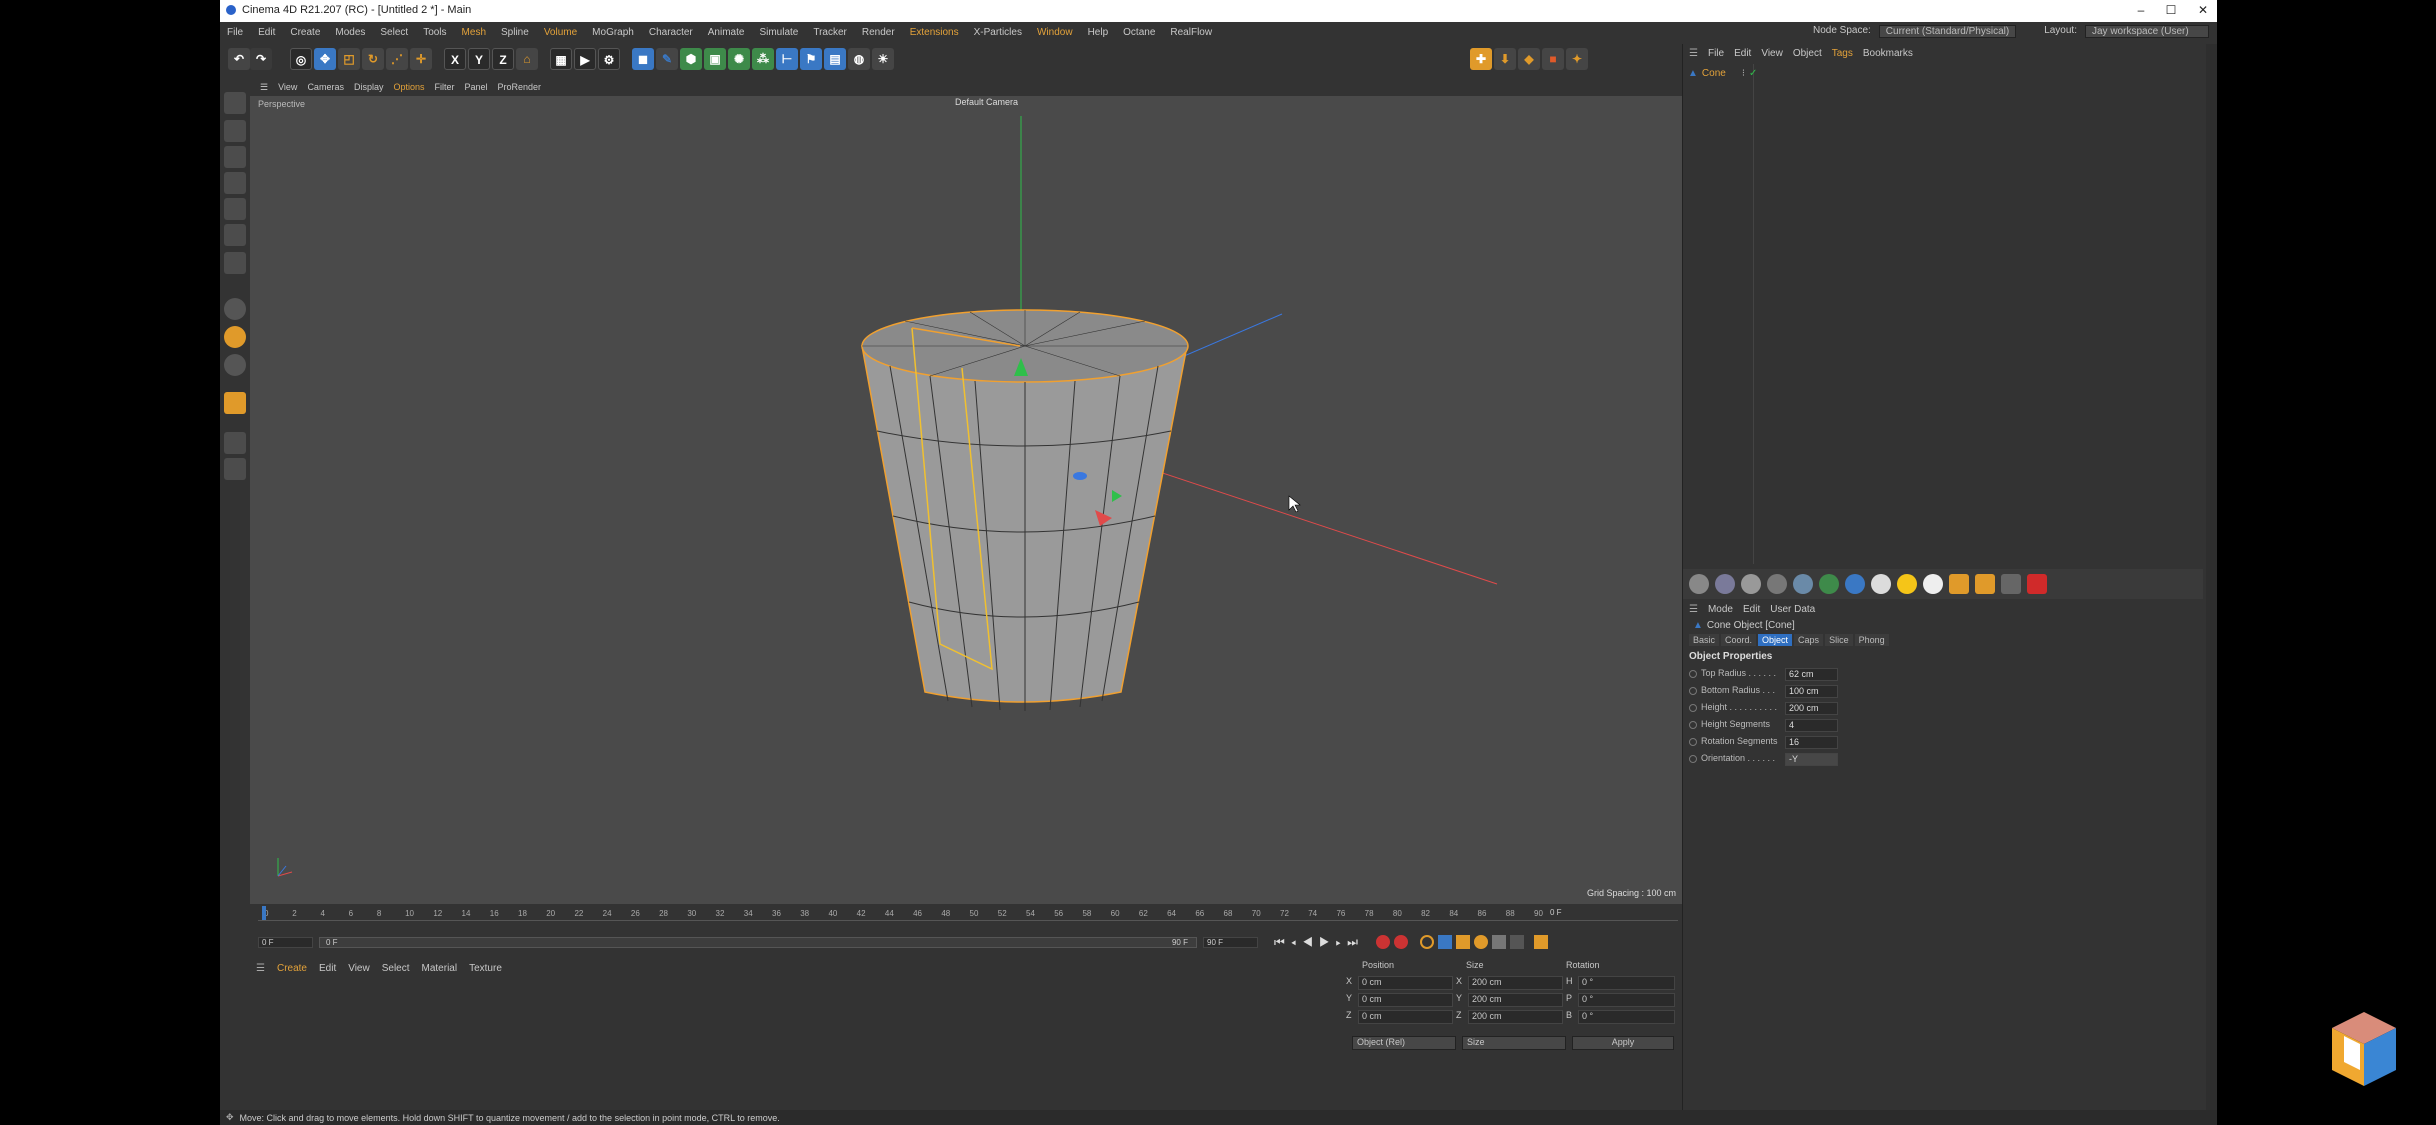  Describe the element at coordinates (715, 59) in the screenshot. I see `array-icon: ▣` at that location.